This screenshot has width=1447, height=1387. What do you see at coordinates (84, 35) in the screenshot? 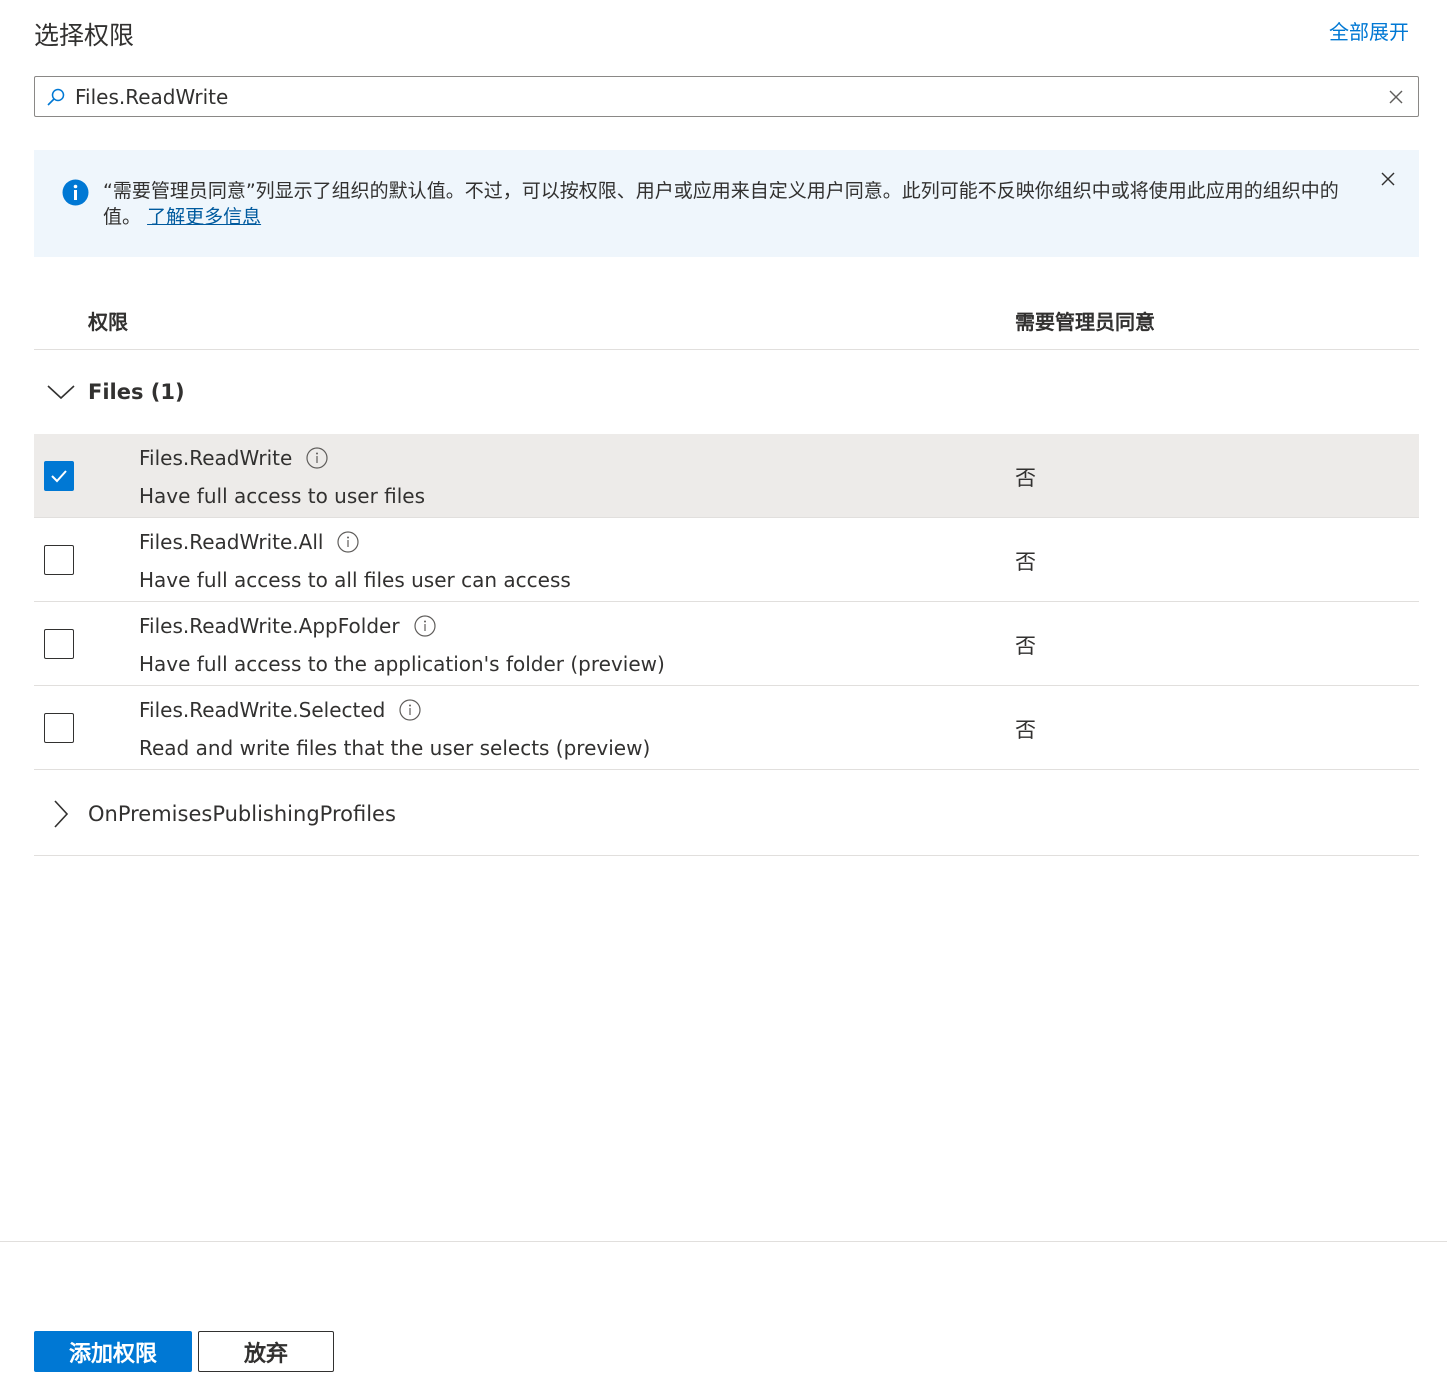
I see `page-title: 选择权限` at bounding box center [84, 35].